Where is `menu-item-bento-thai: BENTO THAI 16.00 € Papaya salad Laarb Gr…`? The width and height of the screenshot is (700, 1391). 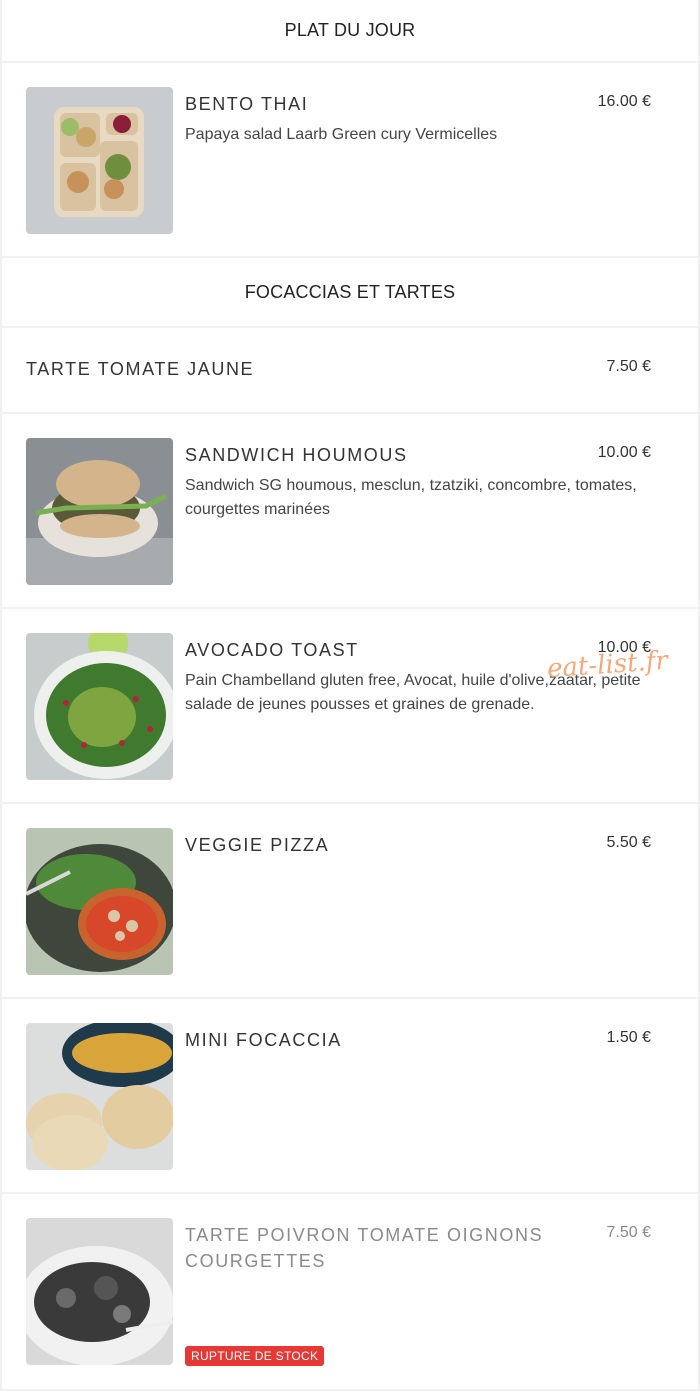
menu-item-bento-thai: BENTO THAI 16.00 € Papaya salad Laarb Gr… is located at coordinates (350, 159).